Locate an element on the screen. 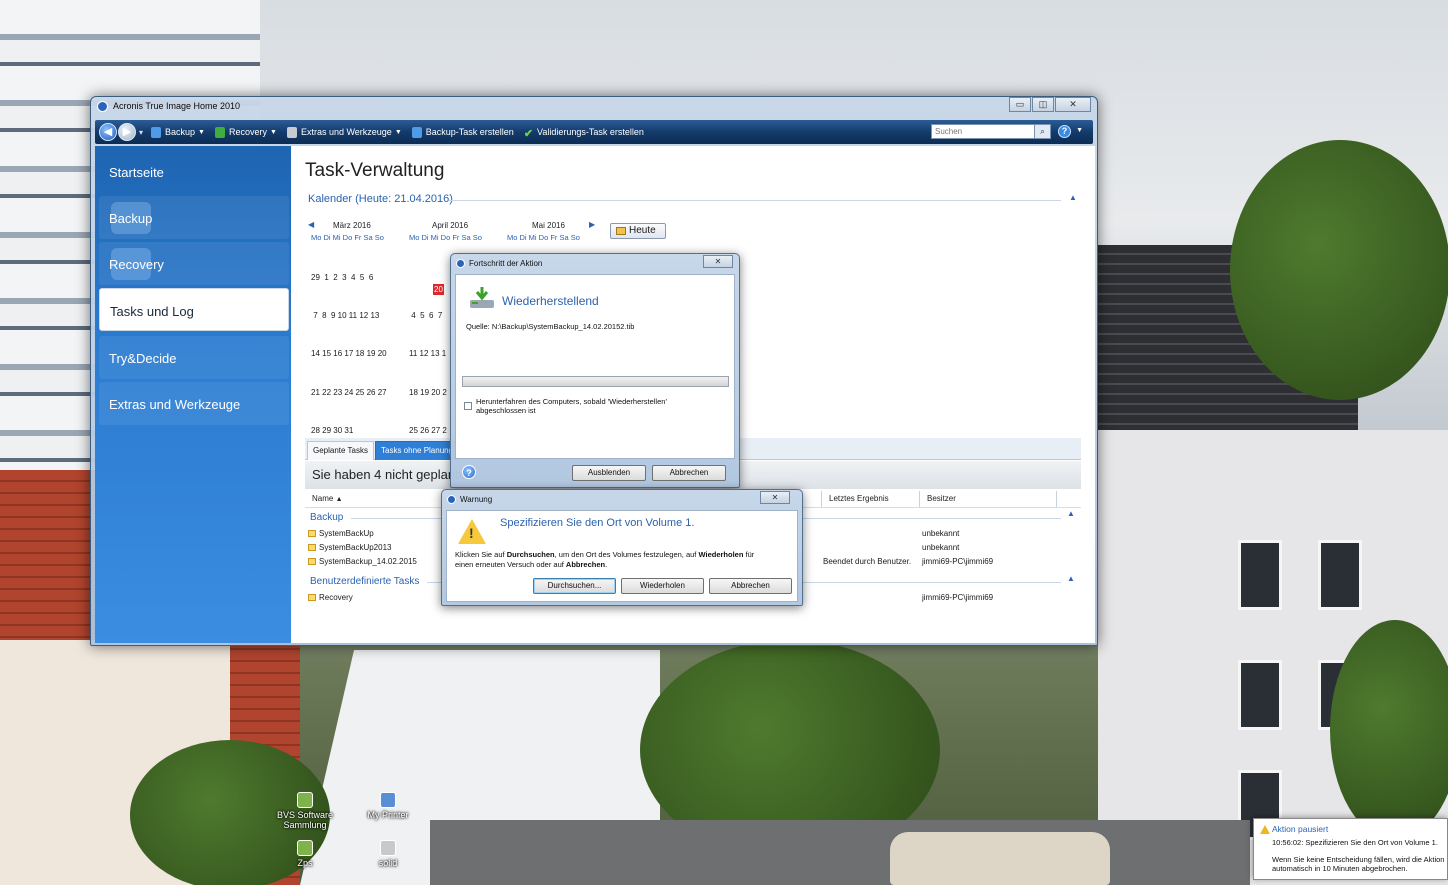 This screenshot has width=1448, height=885. toolbar-label: Extras und Werkzeuge is located at coordinates (346, 132).